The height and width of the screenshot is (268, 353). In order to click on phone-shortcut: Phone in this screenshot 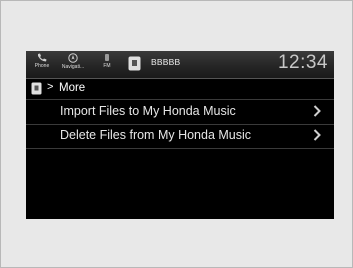, I will do `click(42, 61)`.